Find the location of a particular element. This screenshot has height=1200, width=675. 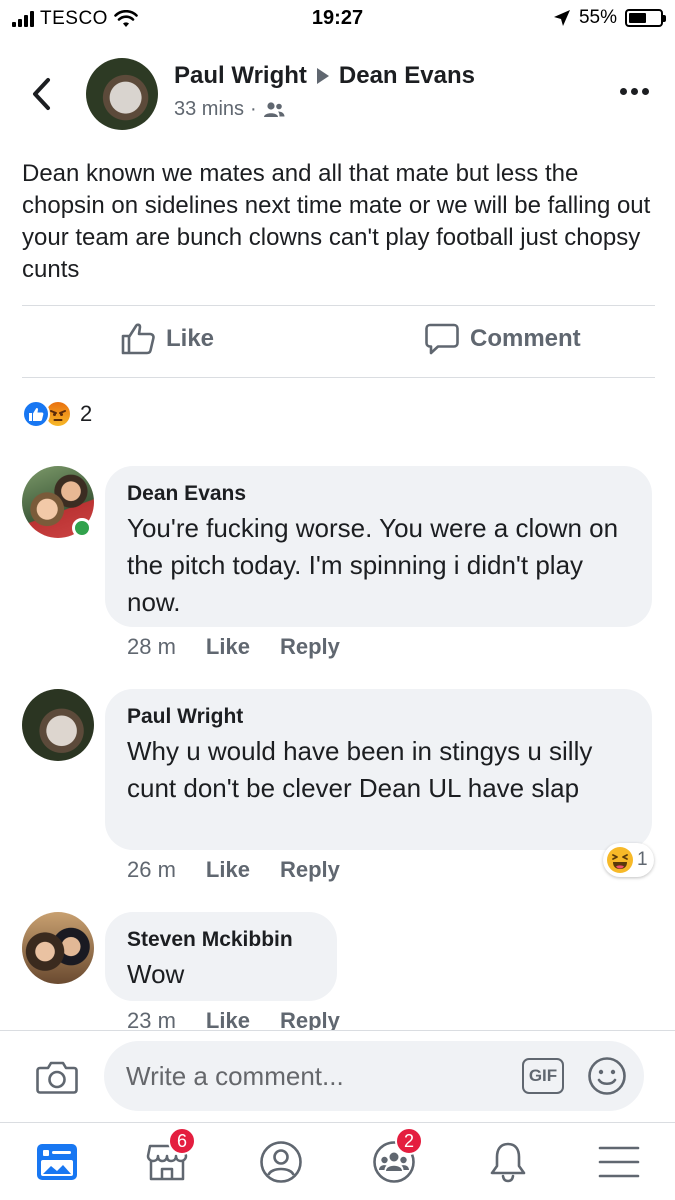

haha-reaction-icon is located at coordinates (620, 860).